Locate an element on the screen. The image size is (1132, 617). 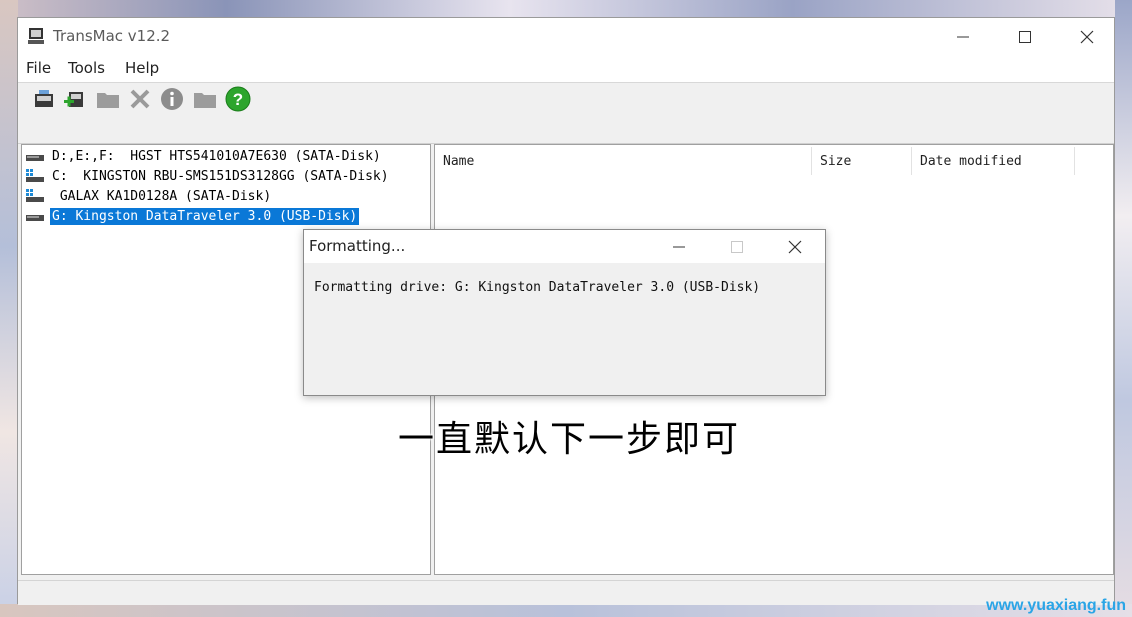
new-folder-icon is located at coordinates (108, 100).